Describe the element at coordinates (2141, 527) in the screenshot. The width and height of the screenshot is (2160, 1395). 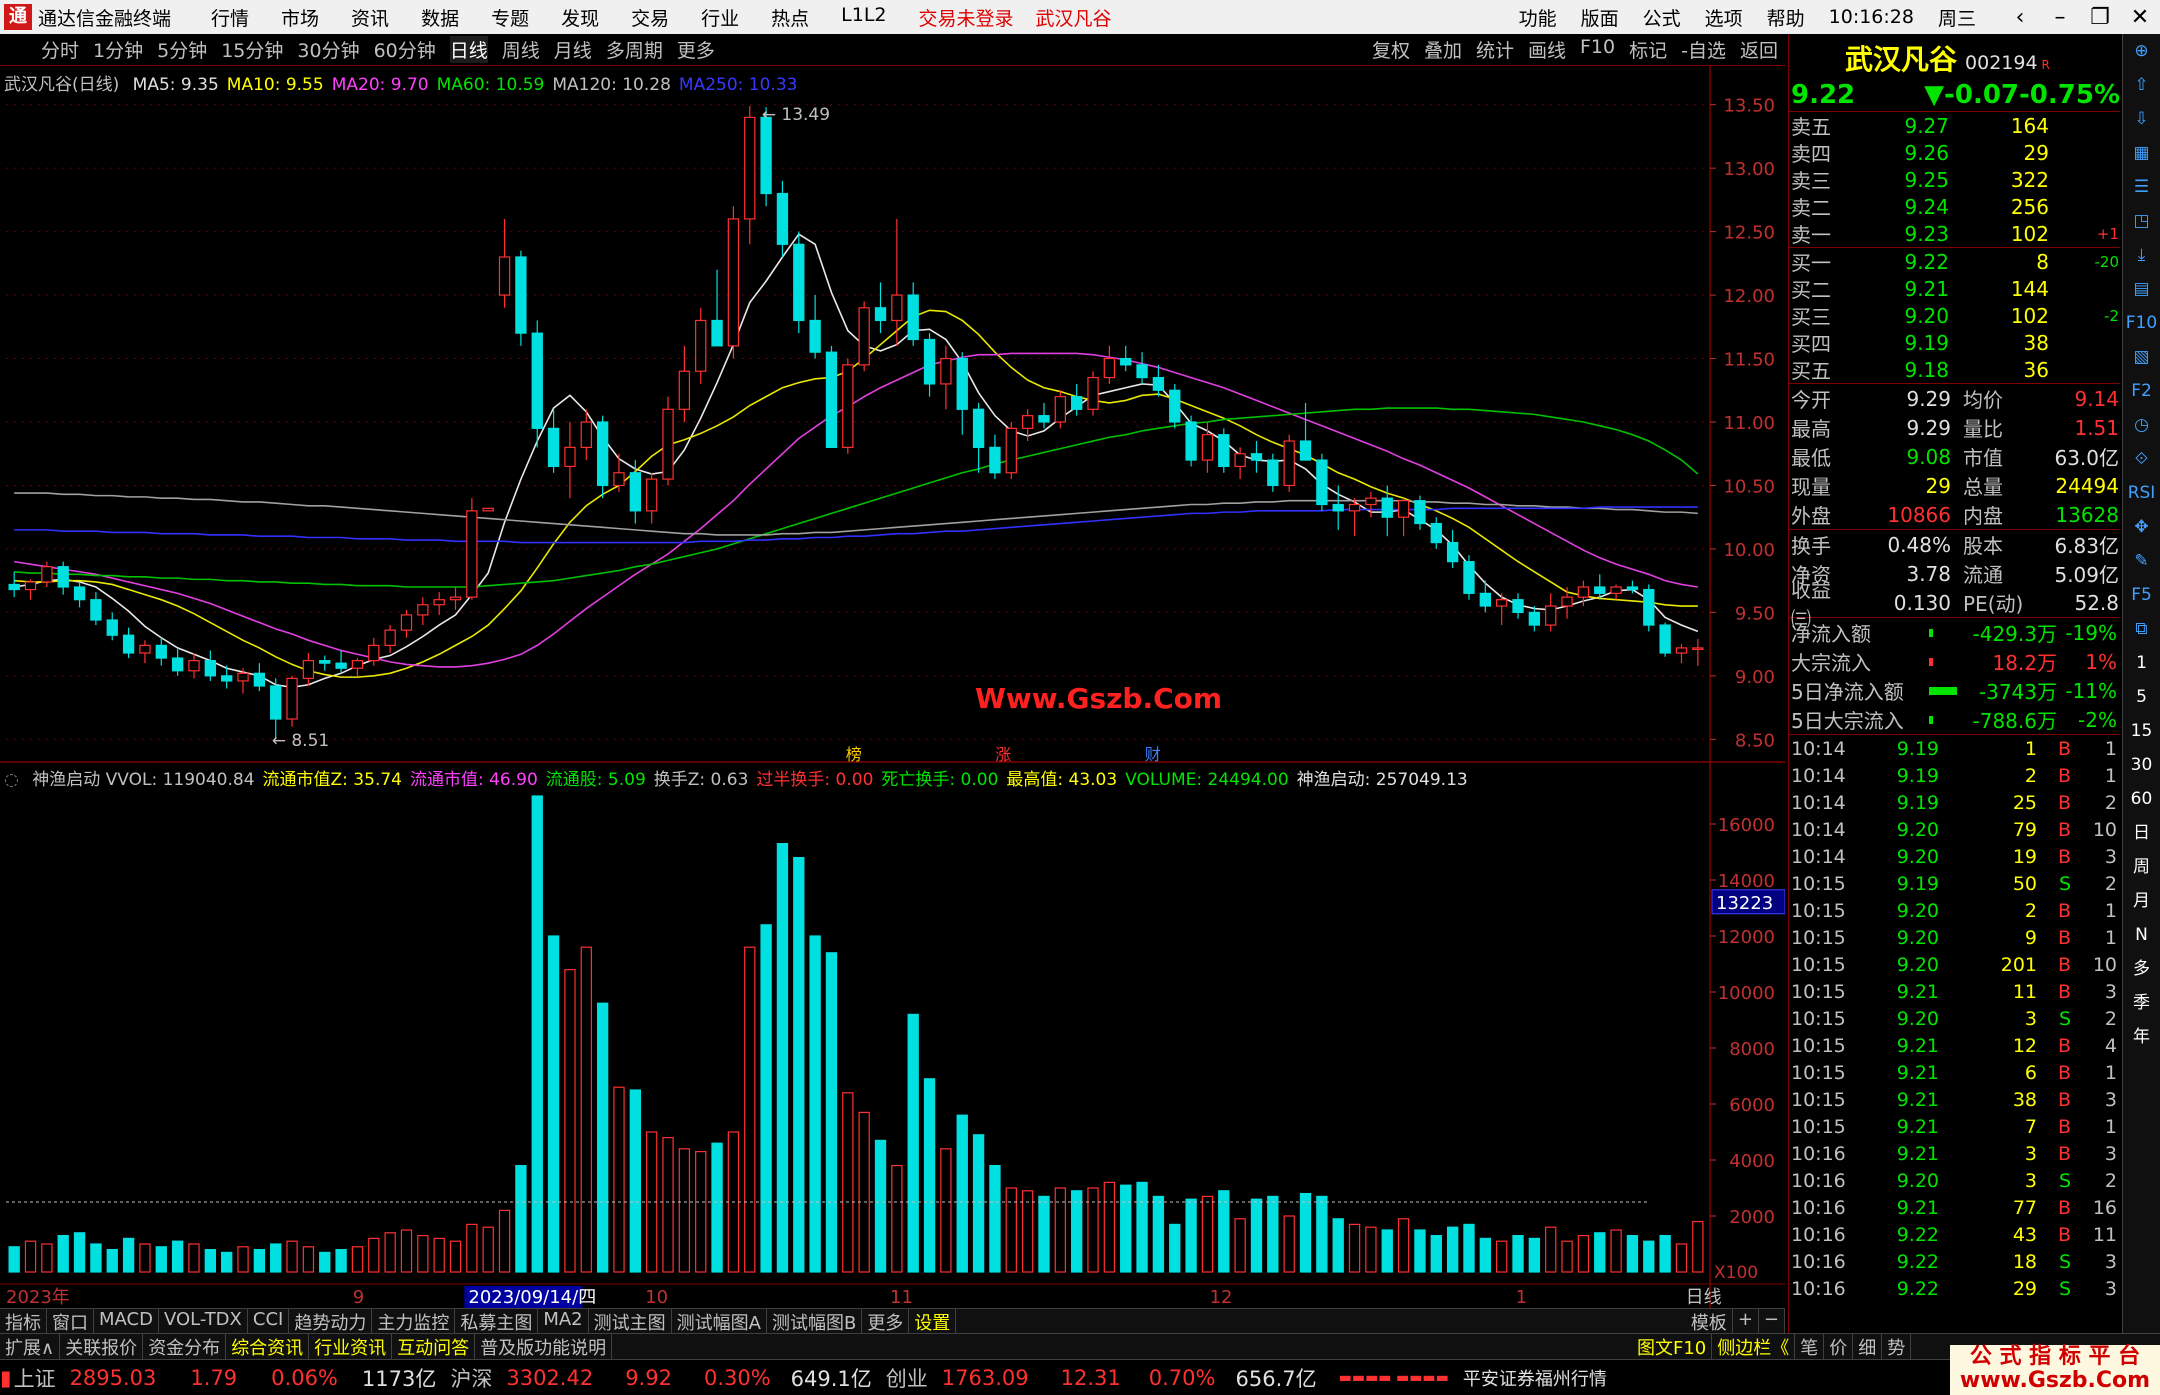
I see `side-tool-icon: ✥` at that location.